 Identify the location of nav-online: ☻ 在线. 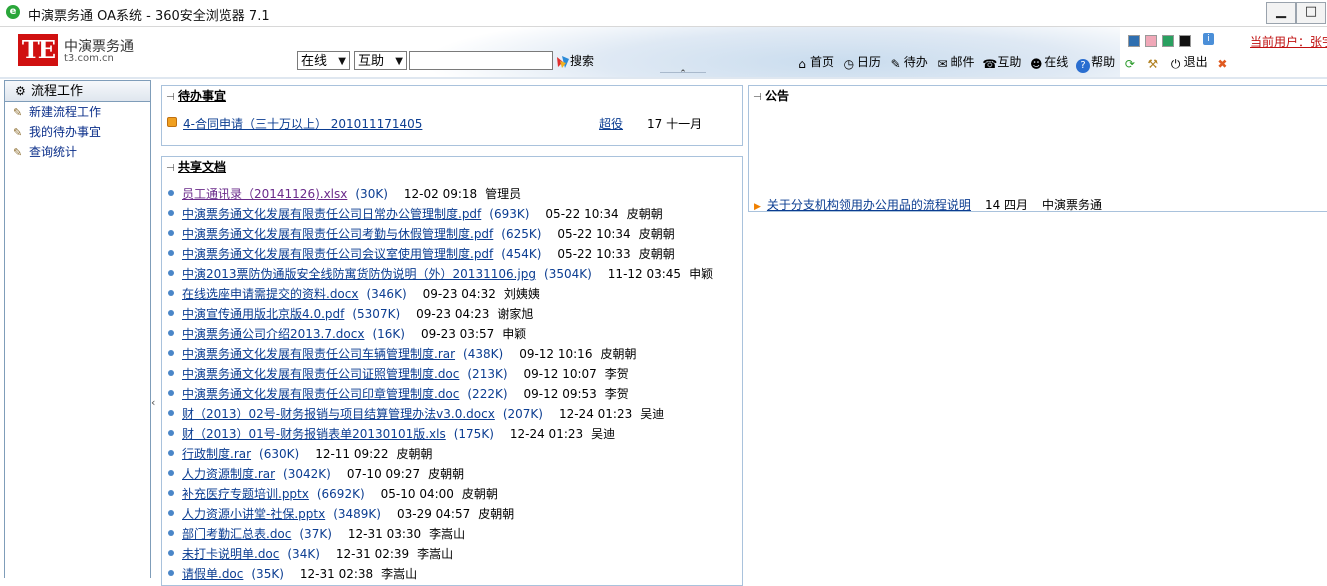
(1048, 62).